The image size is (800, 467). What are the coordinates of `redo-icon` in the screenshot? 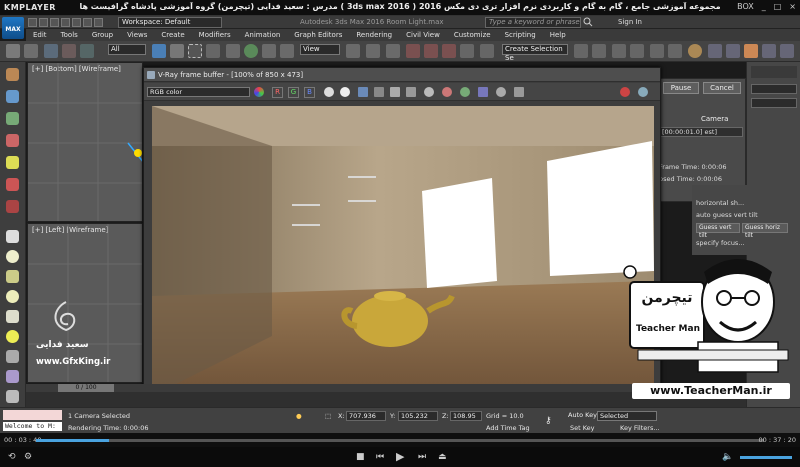 It's located at (76, 22).